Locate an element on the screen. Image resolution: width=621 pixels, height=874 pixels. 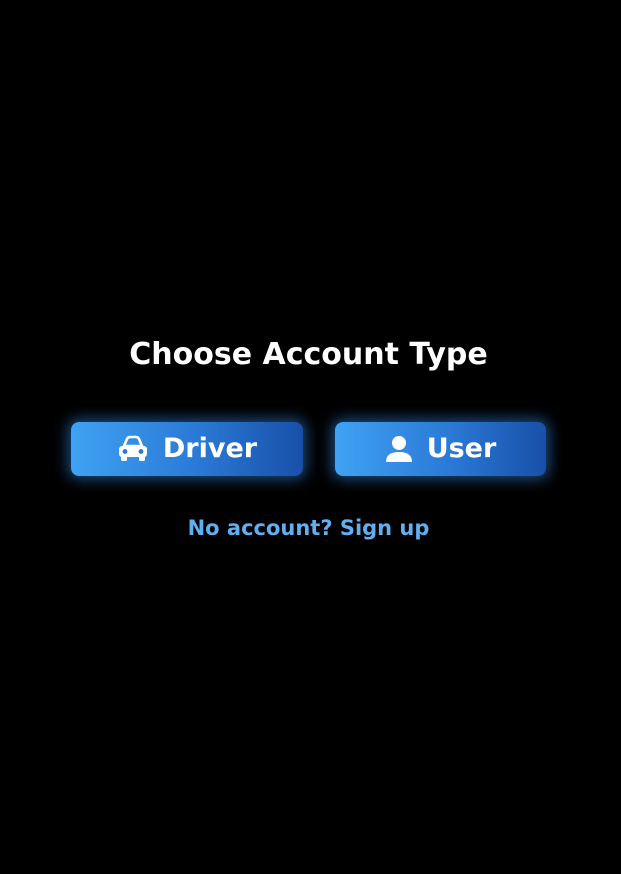
page-title: Choose Account Type is located at coordinates (308, 354).